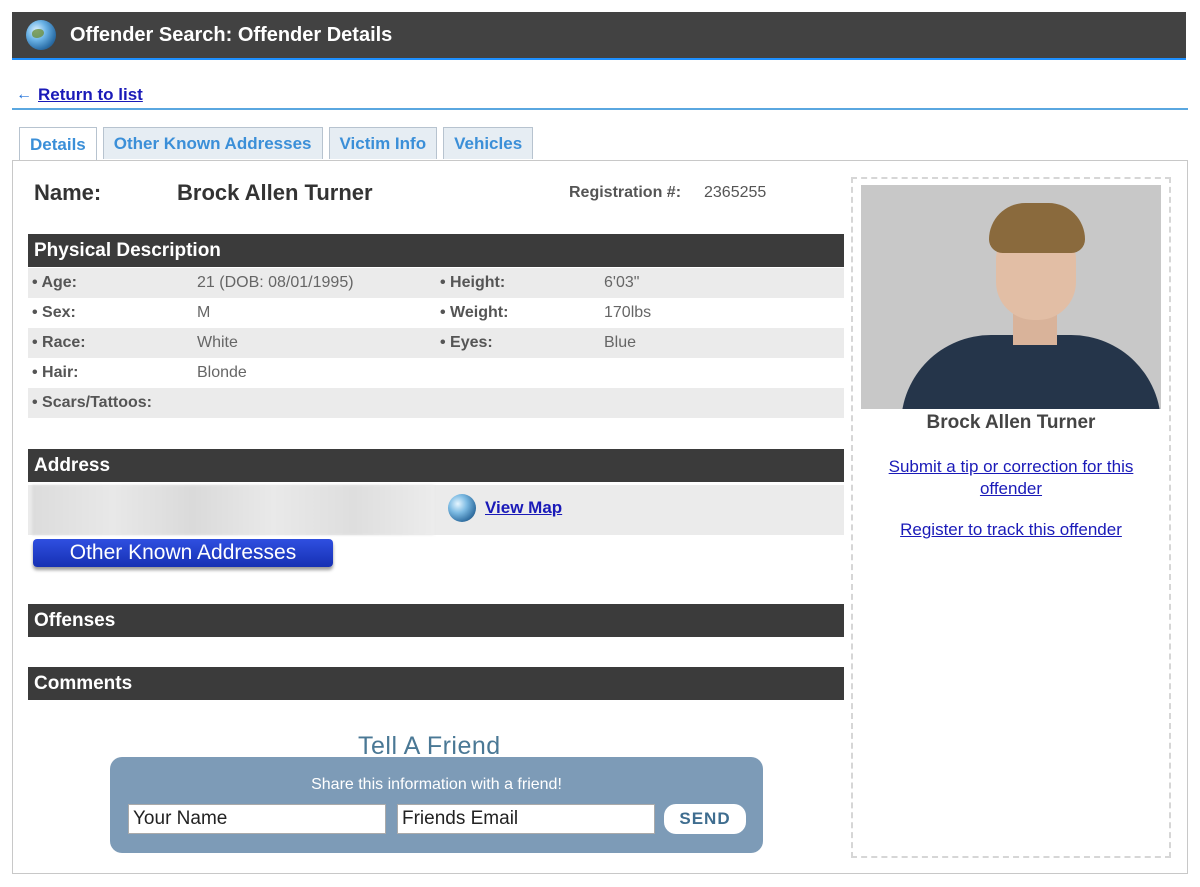 This screenshot has width=1200, height=887. What do you see at coordinates (436, 683) in the screenshot?
I see `comments-header: Comments` at bounding box center [436, 683].